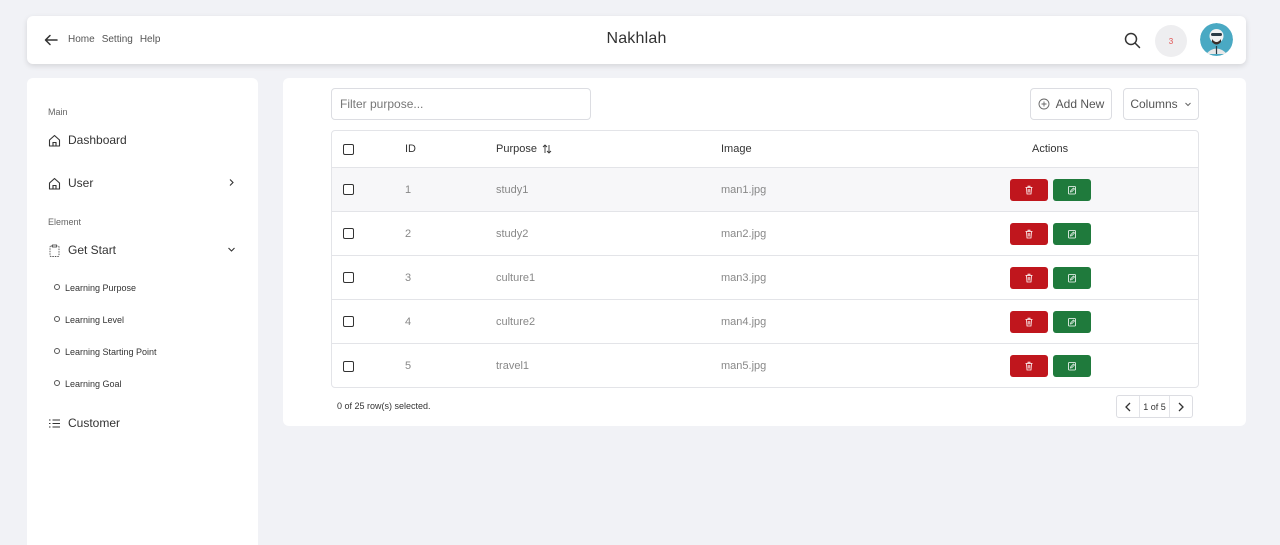  Describe the element at coordinates (1132, 40) in the screenshot. I see `search-icon` at that location.